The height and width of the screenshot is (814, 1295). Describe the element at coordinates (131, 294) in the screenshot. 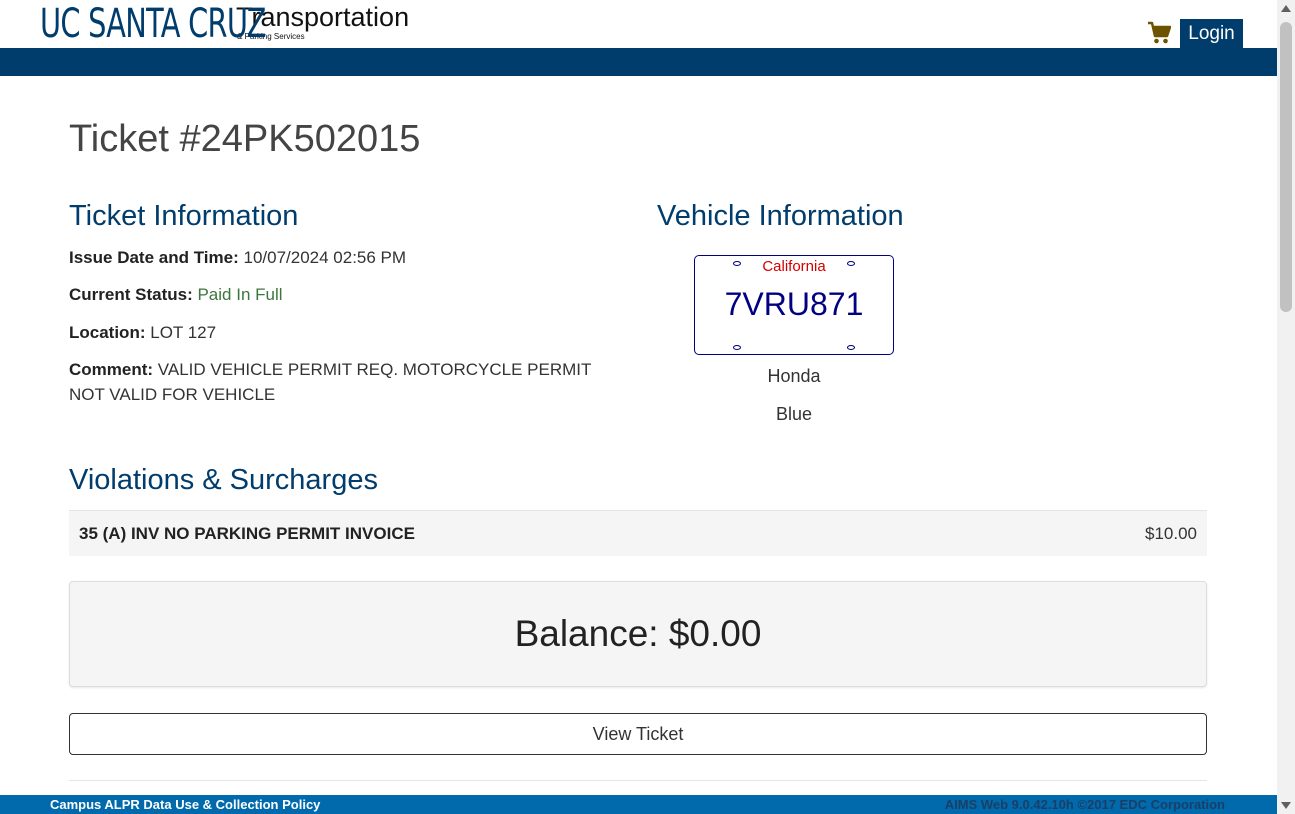

I see `current-status-label: Current Status:` at that location.